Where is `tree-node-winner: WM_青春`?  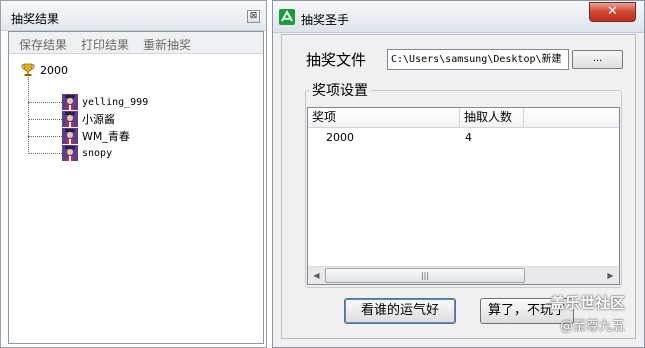 tree-node-winner: WM_青春 is located at coordinates (79, 136).